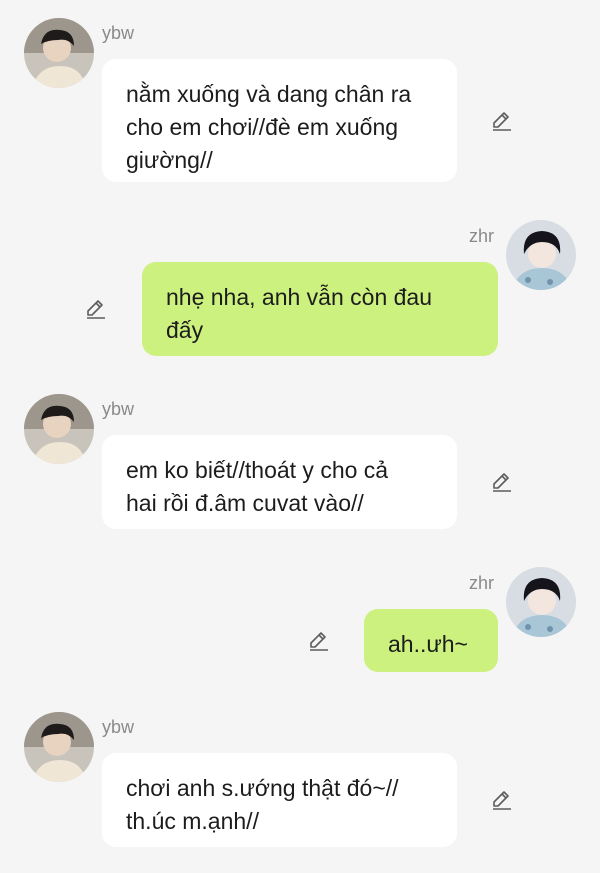 The width and height of the screenshot is (600, 873). Describe the element at coordinates (279, 800) in the screenshot. I see `message-bubble: chơi anh s.ướng thật đó~// th.úc m.ạnh//` at that location.